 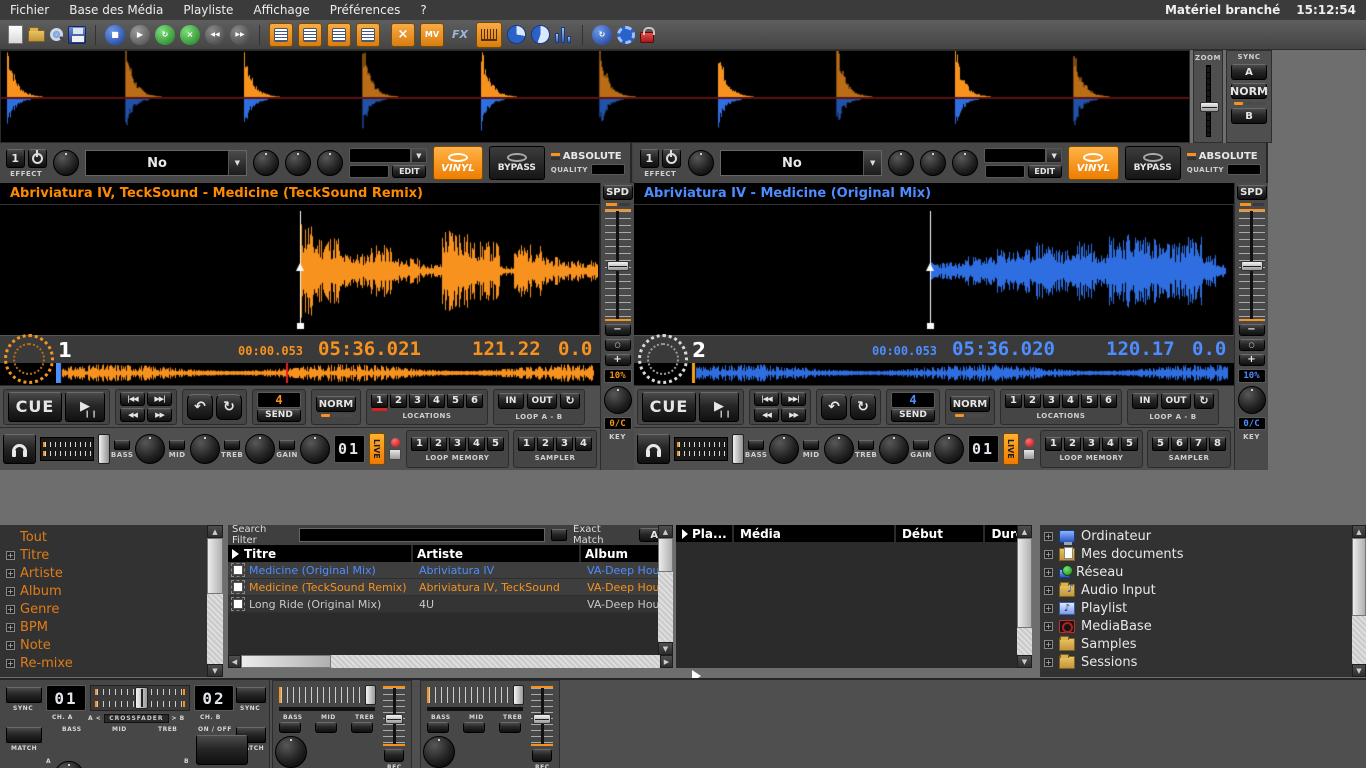 I want to click on open-folder-icon, so click(x=36, y=34).